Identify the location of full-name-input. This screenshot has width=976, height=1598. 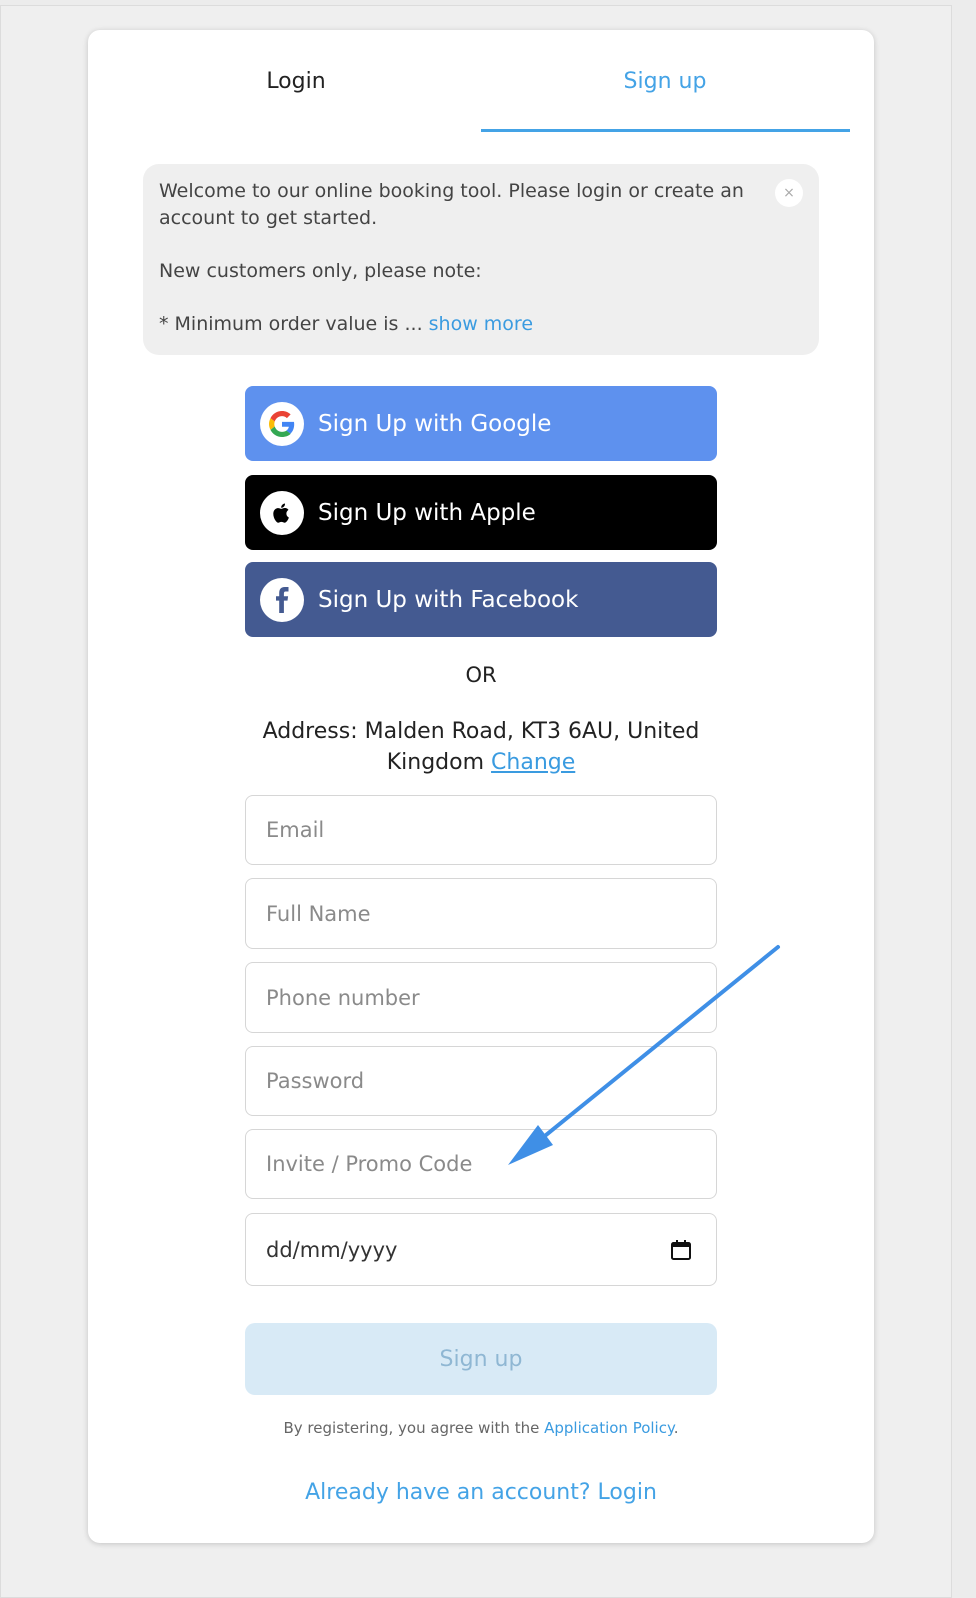
(491, 913).